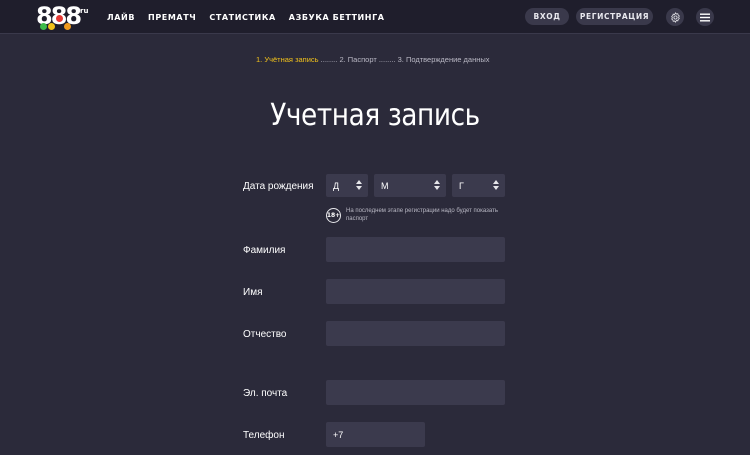 The width and height of the screenshot is (750, 455). Describe the element at coordinates (59, 18) in the screenshot. I see `logo-dot-red` at that location.